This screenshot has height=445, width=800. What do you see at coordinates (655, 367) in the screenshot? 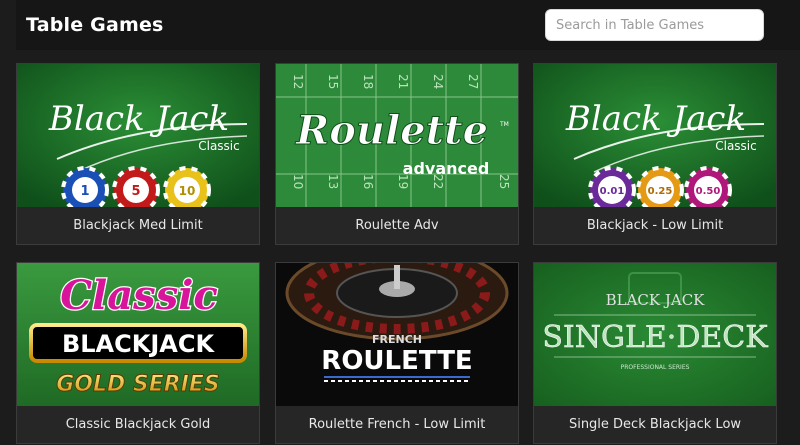
I see `art-series: PROFESSIONAL SERIES` at bounding box center [655, 367].